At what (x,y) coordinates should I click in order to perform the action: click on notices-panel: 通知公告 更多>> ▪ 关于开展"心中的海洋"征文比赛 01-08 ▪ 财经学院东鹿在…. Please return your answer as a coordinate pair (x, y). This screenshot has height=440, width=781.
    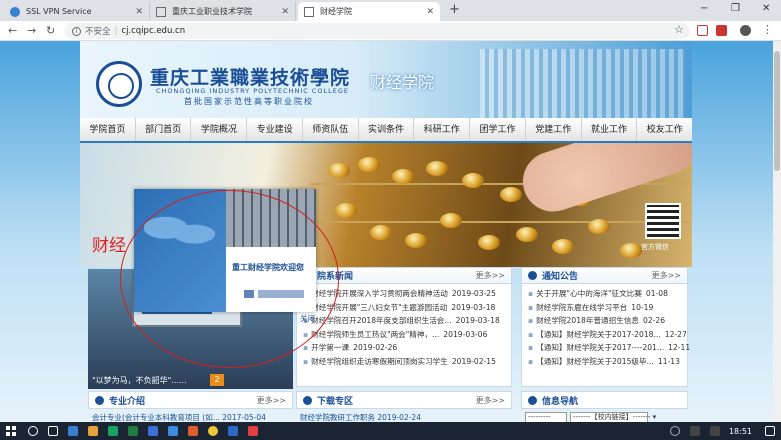
    Looking at the image, I should click on (605, 327).